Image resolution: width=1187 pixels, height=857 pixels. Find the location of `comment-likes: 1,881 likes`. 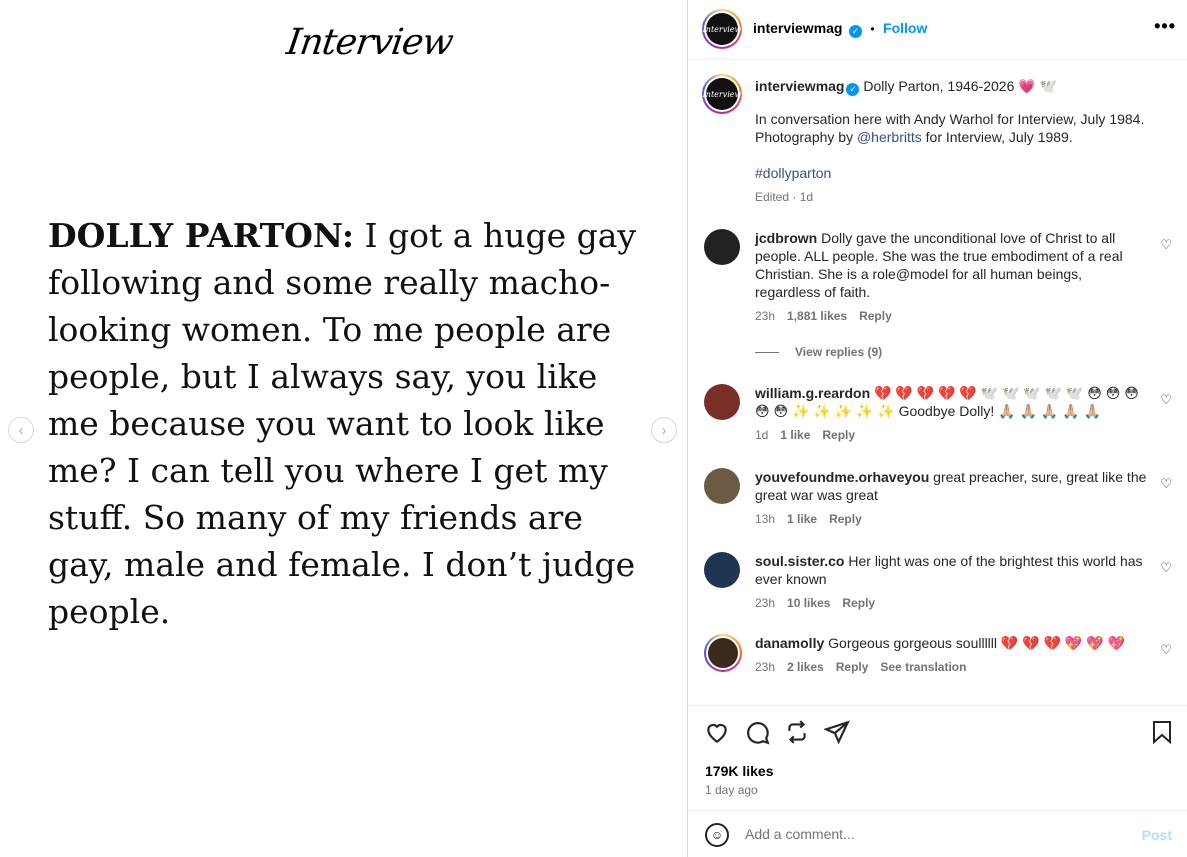

comment-likes: 1,881 likes is located at coordinates (817, 316).